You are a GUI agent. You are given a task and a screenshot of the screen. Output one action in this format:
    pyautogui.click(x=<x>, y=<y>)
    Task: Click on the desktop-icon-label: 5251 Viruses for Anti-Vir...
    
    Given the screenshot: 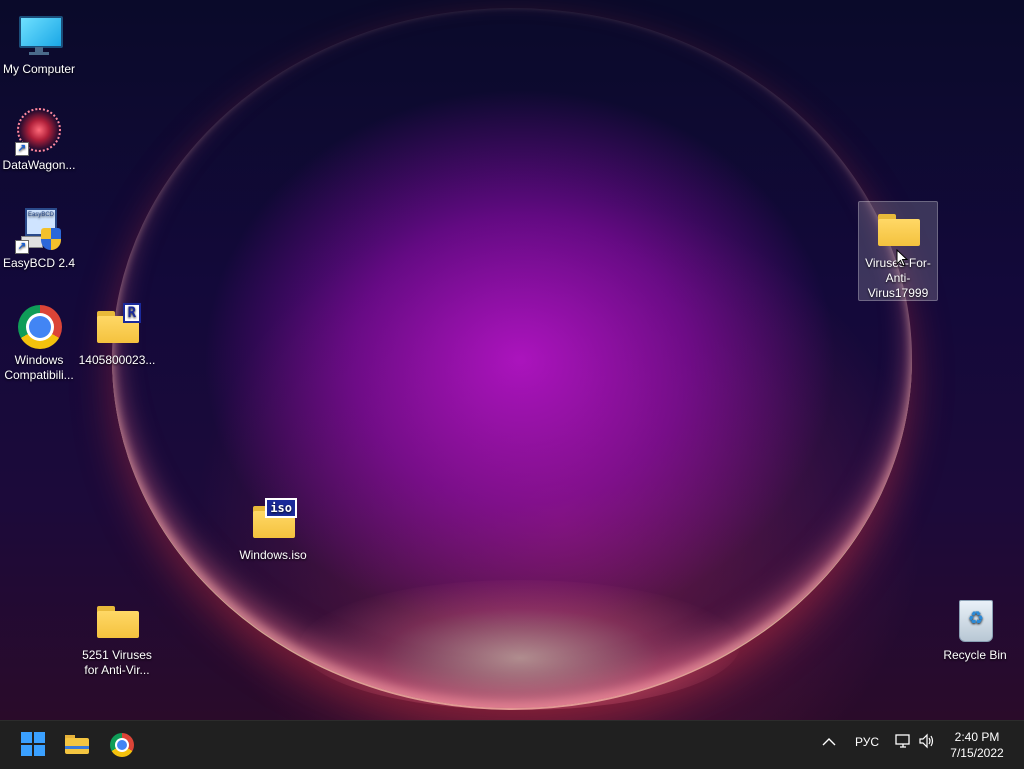 What is the action you would take?
    pyautogui.click(x=117, y=662)
    